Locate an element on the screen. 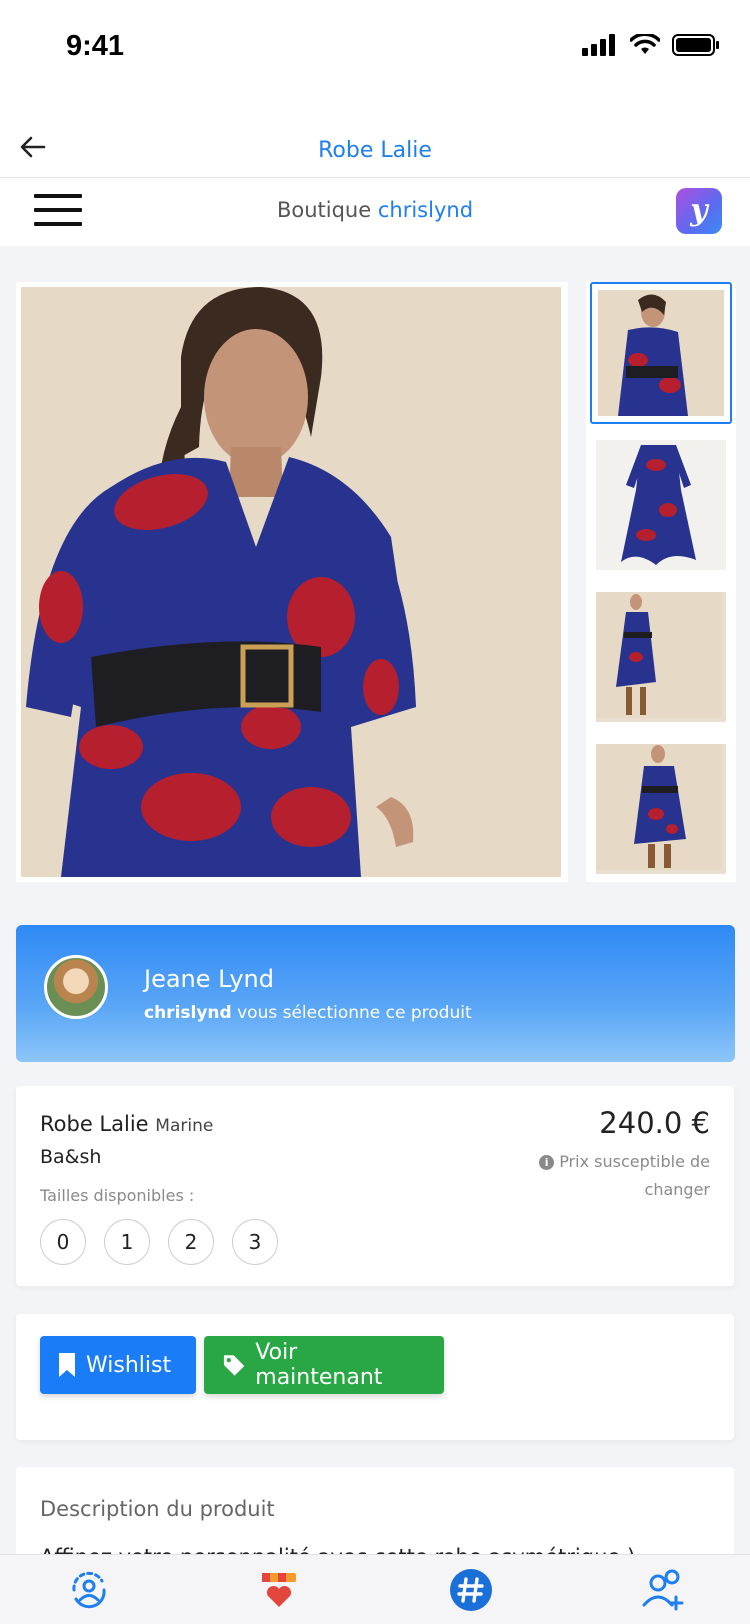 This screenshot has height=1624, width=750. size-option-0: 0 is located at coordinates (63, 1242).